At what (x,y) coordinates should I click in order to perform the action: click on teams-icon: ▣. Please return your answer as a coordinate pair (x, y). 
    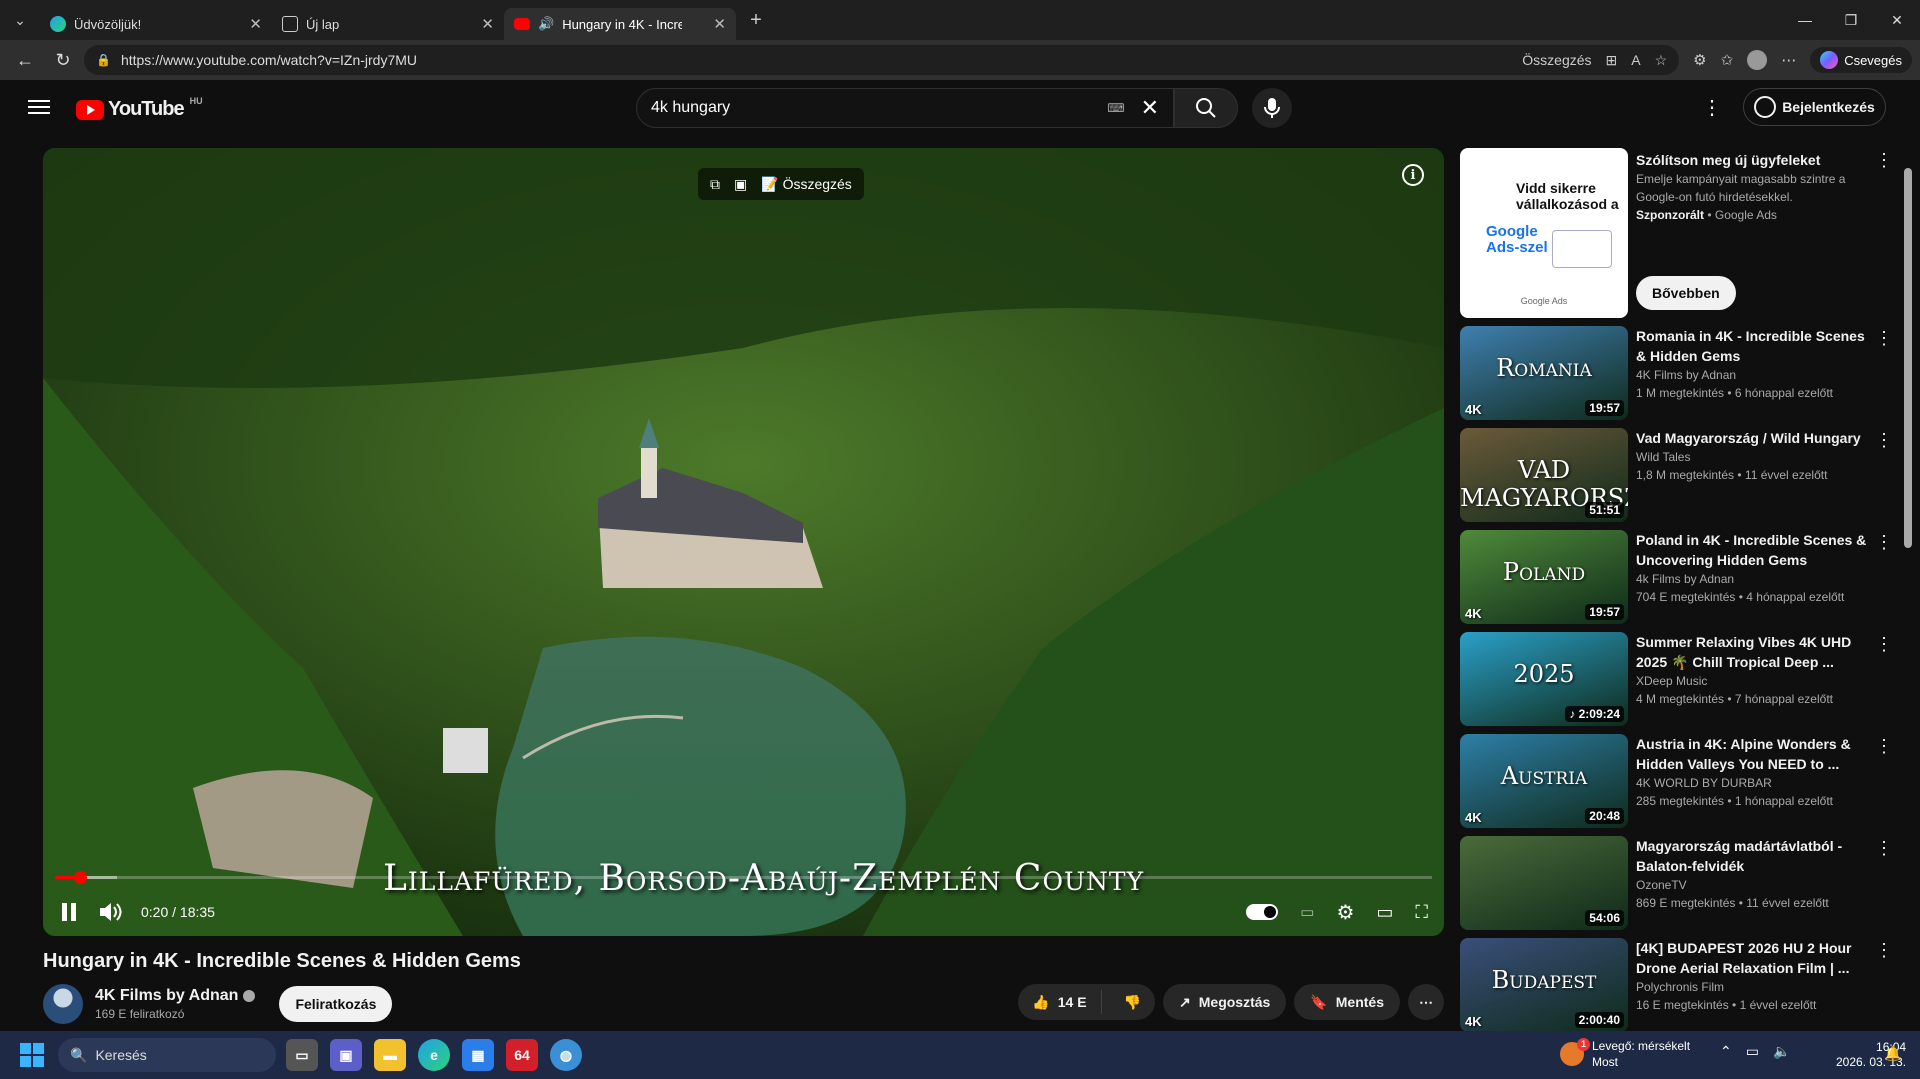
    Looking at the image, I should click on (346, 1055).